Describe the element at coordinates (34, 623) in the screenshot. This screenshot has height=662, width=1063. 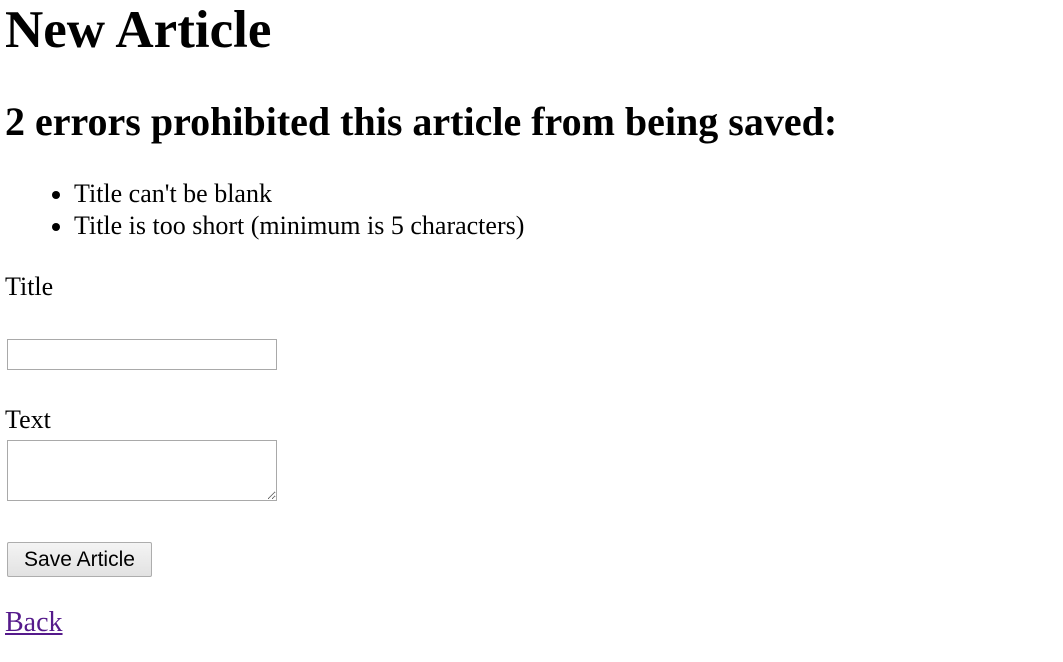
I see `back-link: Back` at that location.